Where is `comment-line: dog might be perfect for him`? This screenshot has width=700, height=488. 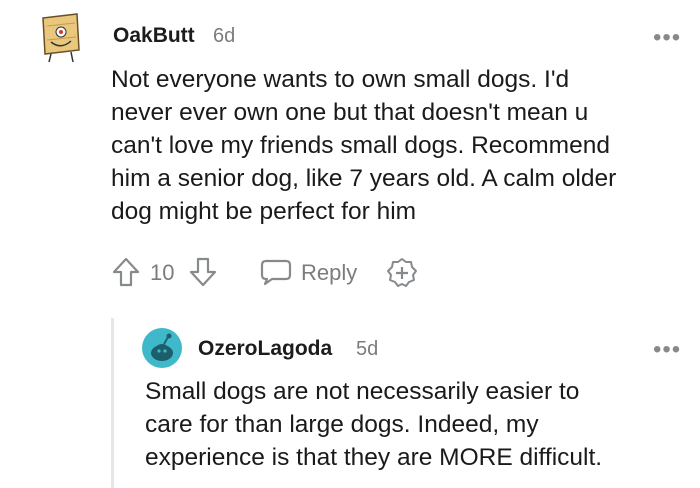 comment-line: dog might be perfect for him is located at coordinates (264, 211).